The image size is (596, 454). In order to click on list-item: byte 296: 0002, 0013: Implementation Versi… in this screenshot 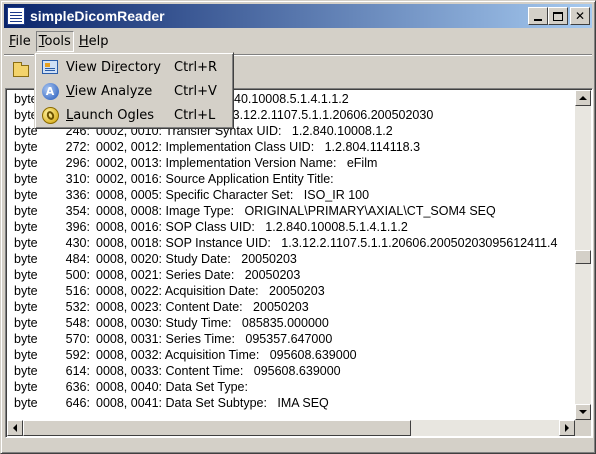, I will do `click(292, 163)`.